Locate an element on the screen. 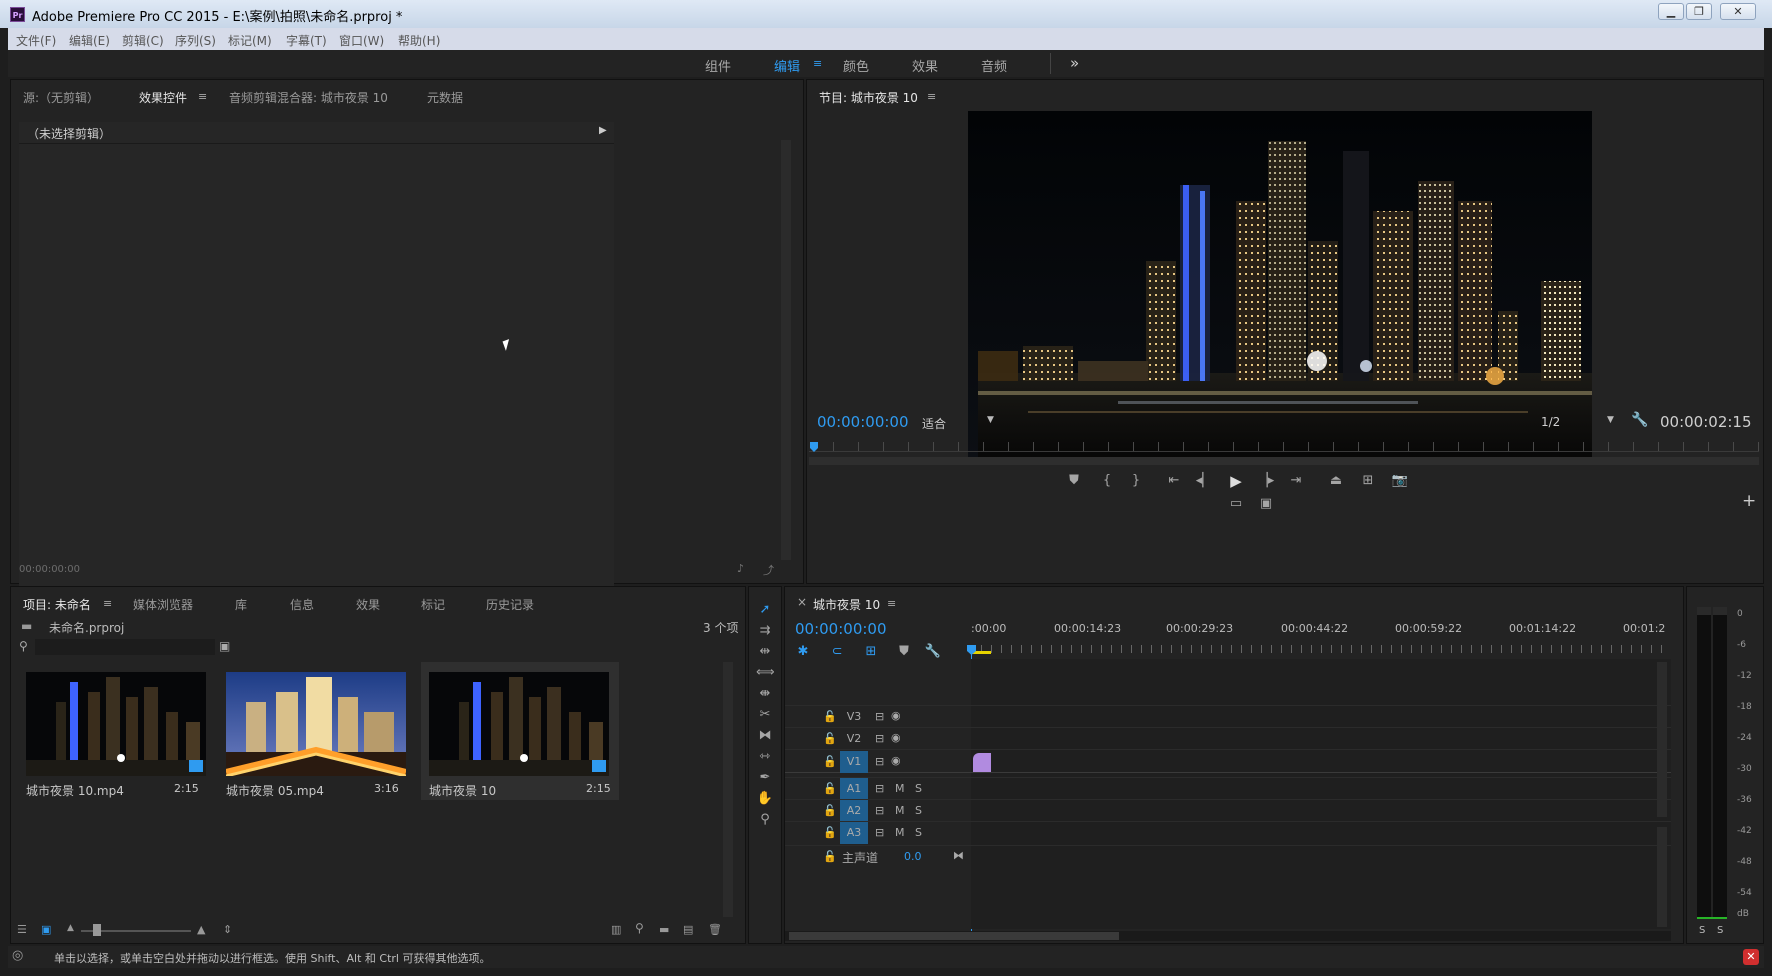 The height and width of the screenshot is (976, 1772). tab-audio-clip-mixer: 音频剪辑混合器: 城市夜景 10 is located at coordinates (308, 97).